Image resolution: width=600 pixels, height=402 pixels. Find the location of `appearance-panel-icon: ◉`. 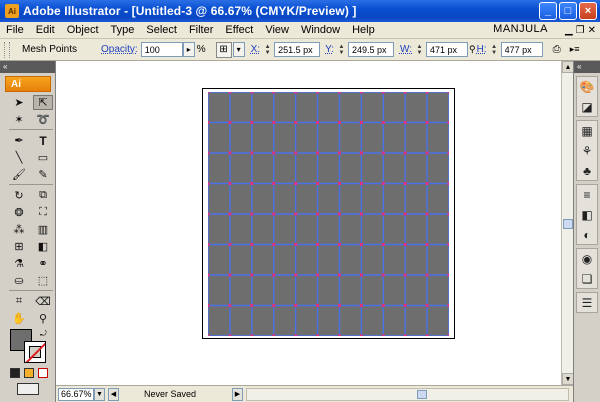

appearance-panel-icon: ◉ is located at coordinates (587, 258).